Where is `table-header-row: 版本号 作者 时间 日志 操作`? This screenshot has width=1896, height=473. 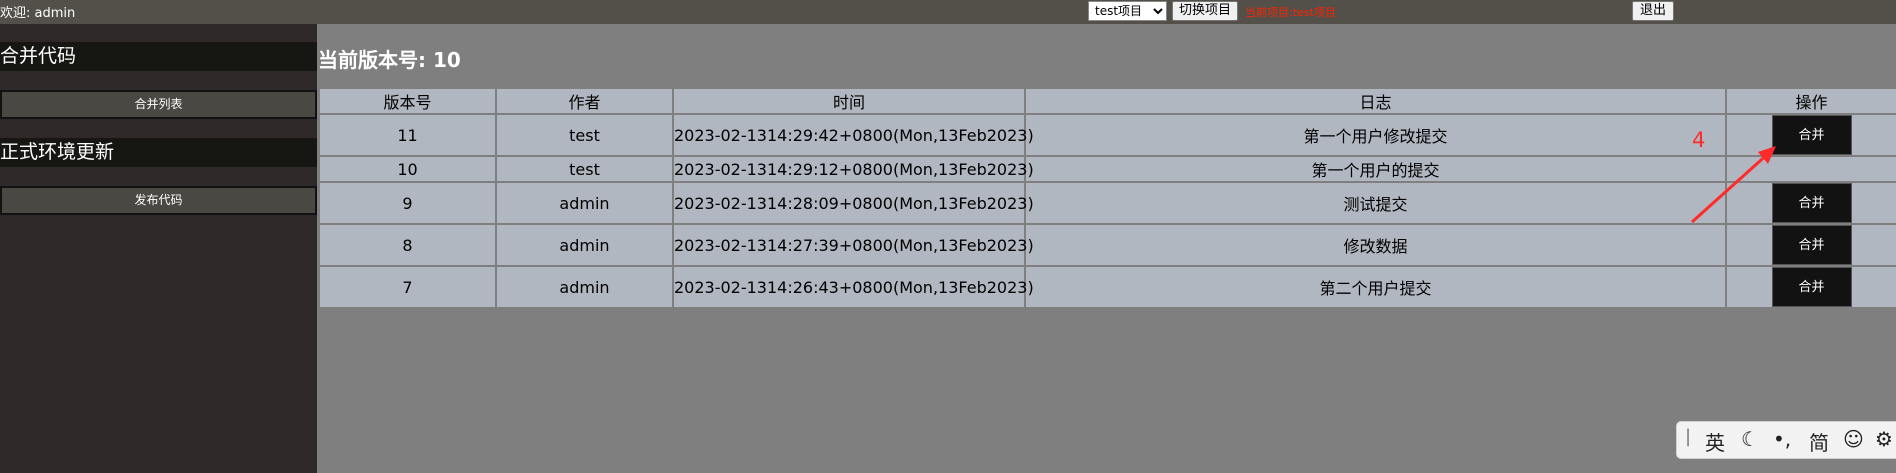 table-header-row: 版本号 作者 时间 日志 操作 is located at coordinates (1107, 101).